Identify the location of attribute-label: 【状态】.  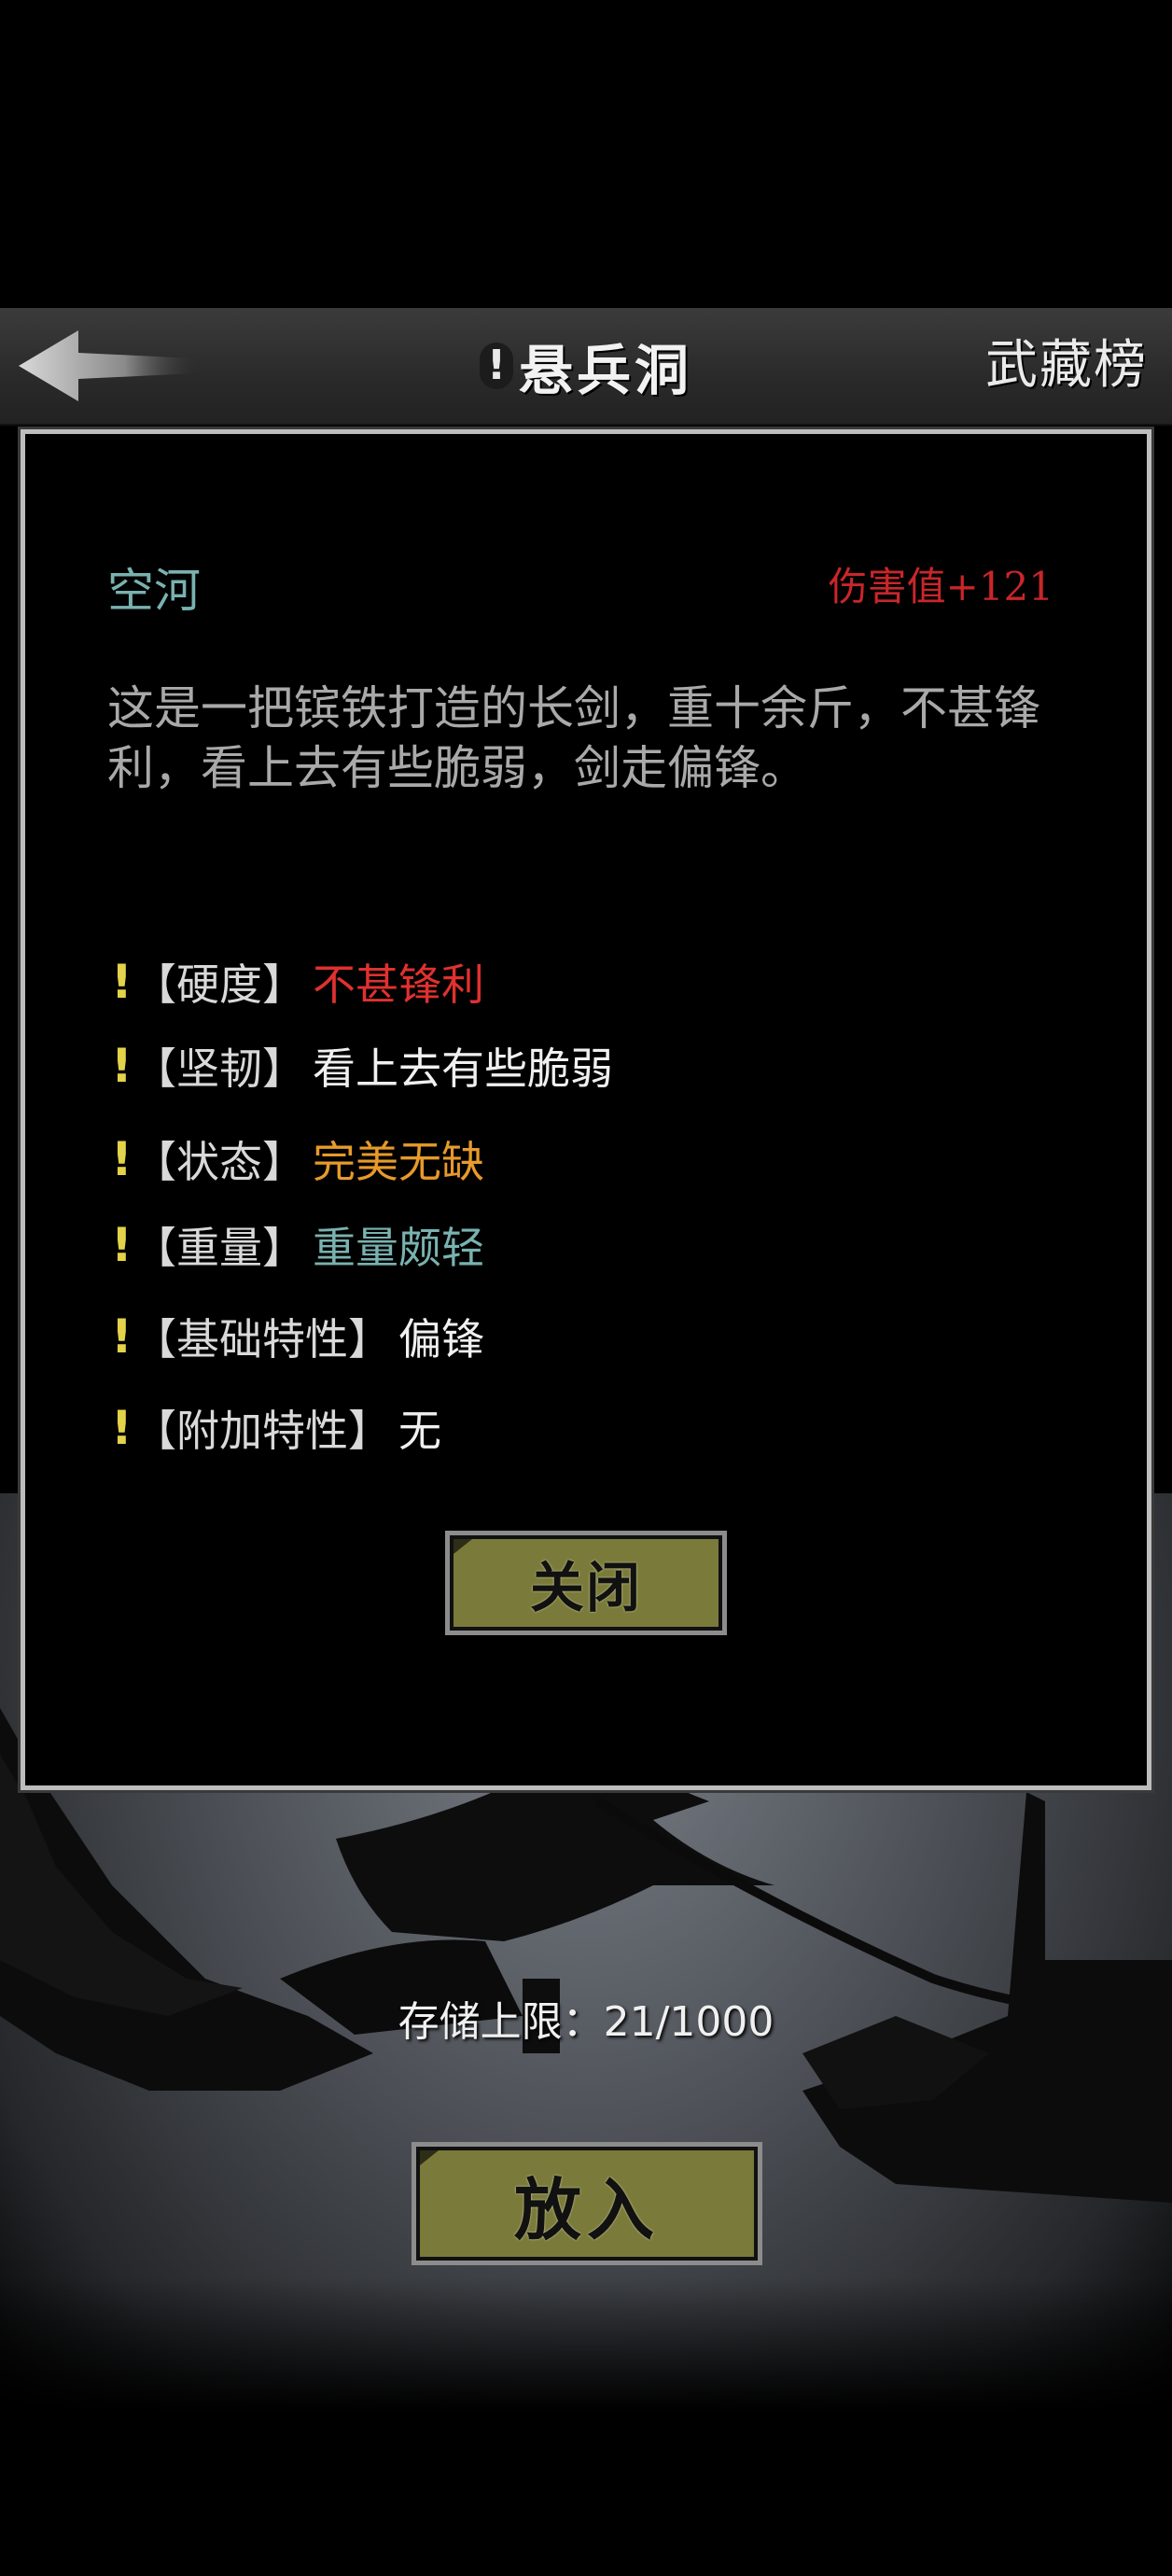
(219, 1162).